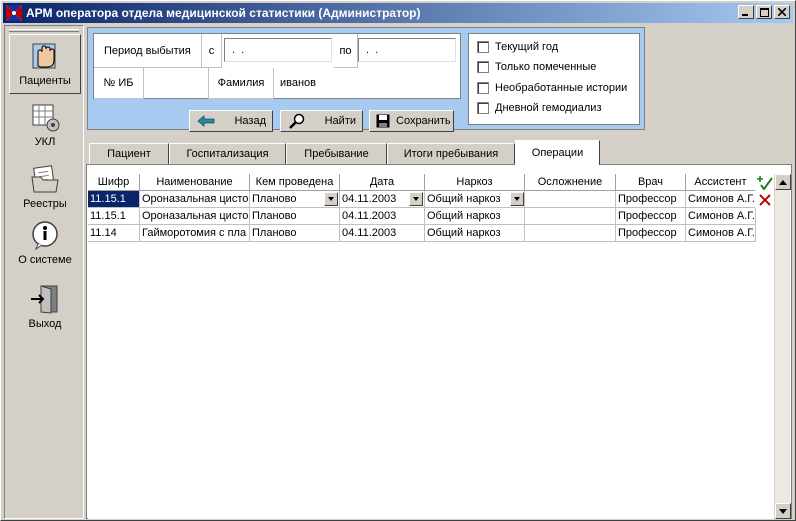 This screenshot has width=796, height=521. I want to click on scroll-down-button, so click(783, 511).